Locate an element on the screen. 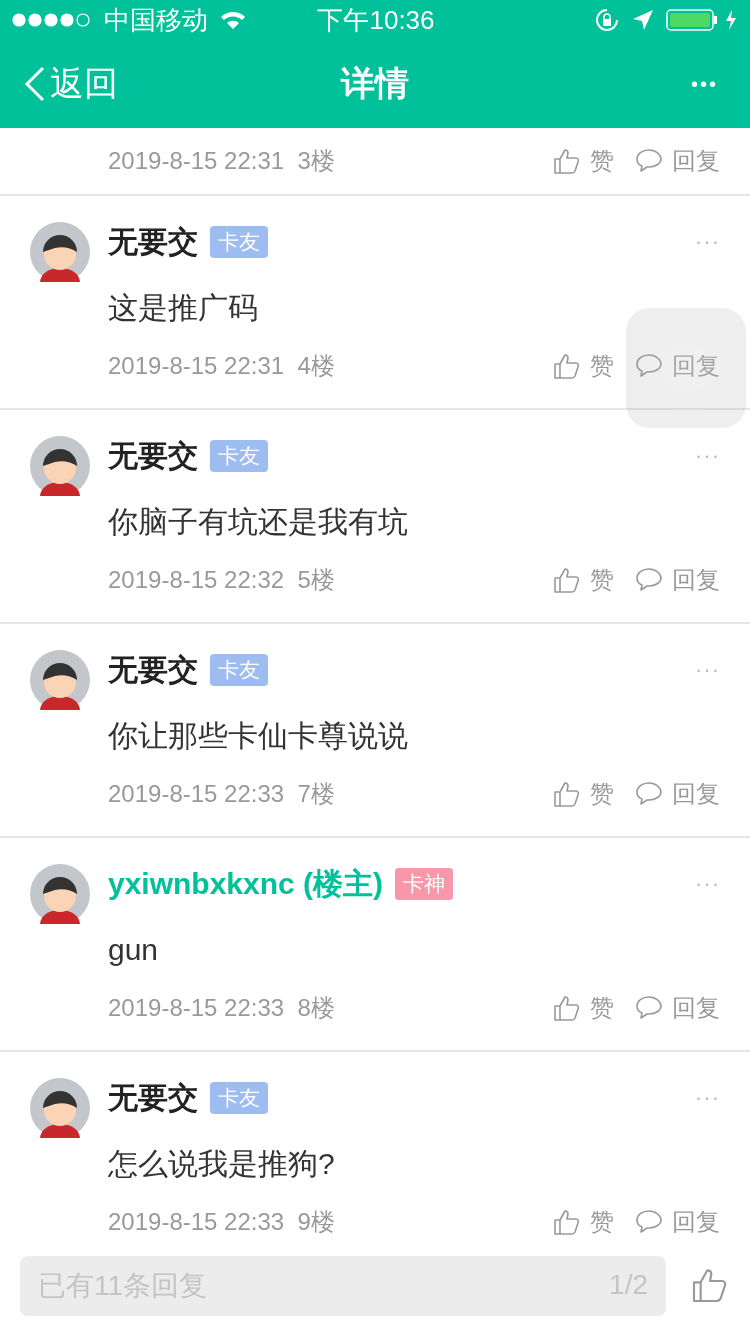  comment-text: 怎么说我是推狗? is located at coordinates (222, 1164).